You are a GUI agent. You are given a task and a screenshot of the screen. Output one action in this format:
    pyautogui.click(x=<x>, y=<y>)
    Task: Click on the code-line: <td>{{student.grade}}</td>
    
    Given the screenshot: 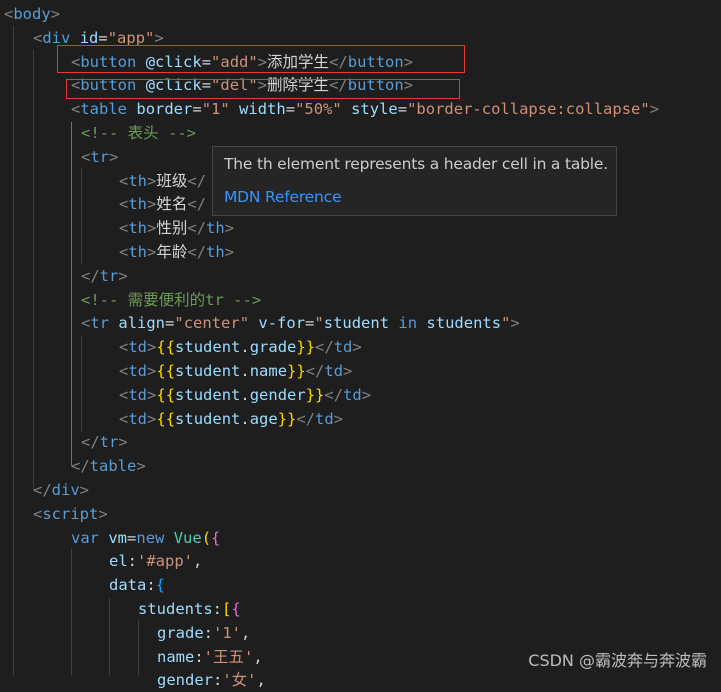 What is the action you would take?
    pyautogui.click(x=240, y=347)
    